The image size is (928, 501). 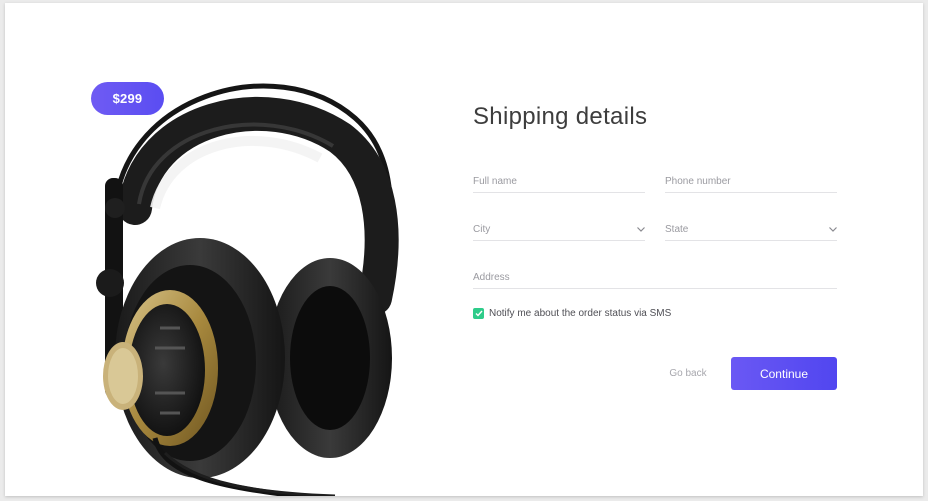 What do you see at coordinates (677, 229) in the screenshot?
I see `state-placeholder: State` at bounding box center [677, 229].